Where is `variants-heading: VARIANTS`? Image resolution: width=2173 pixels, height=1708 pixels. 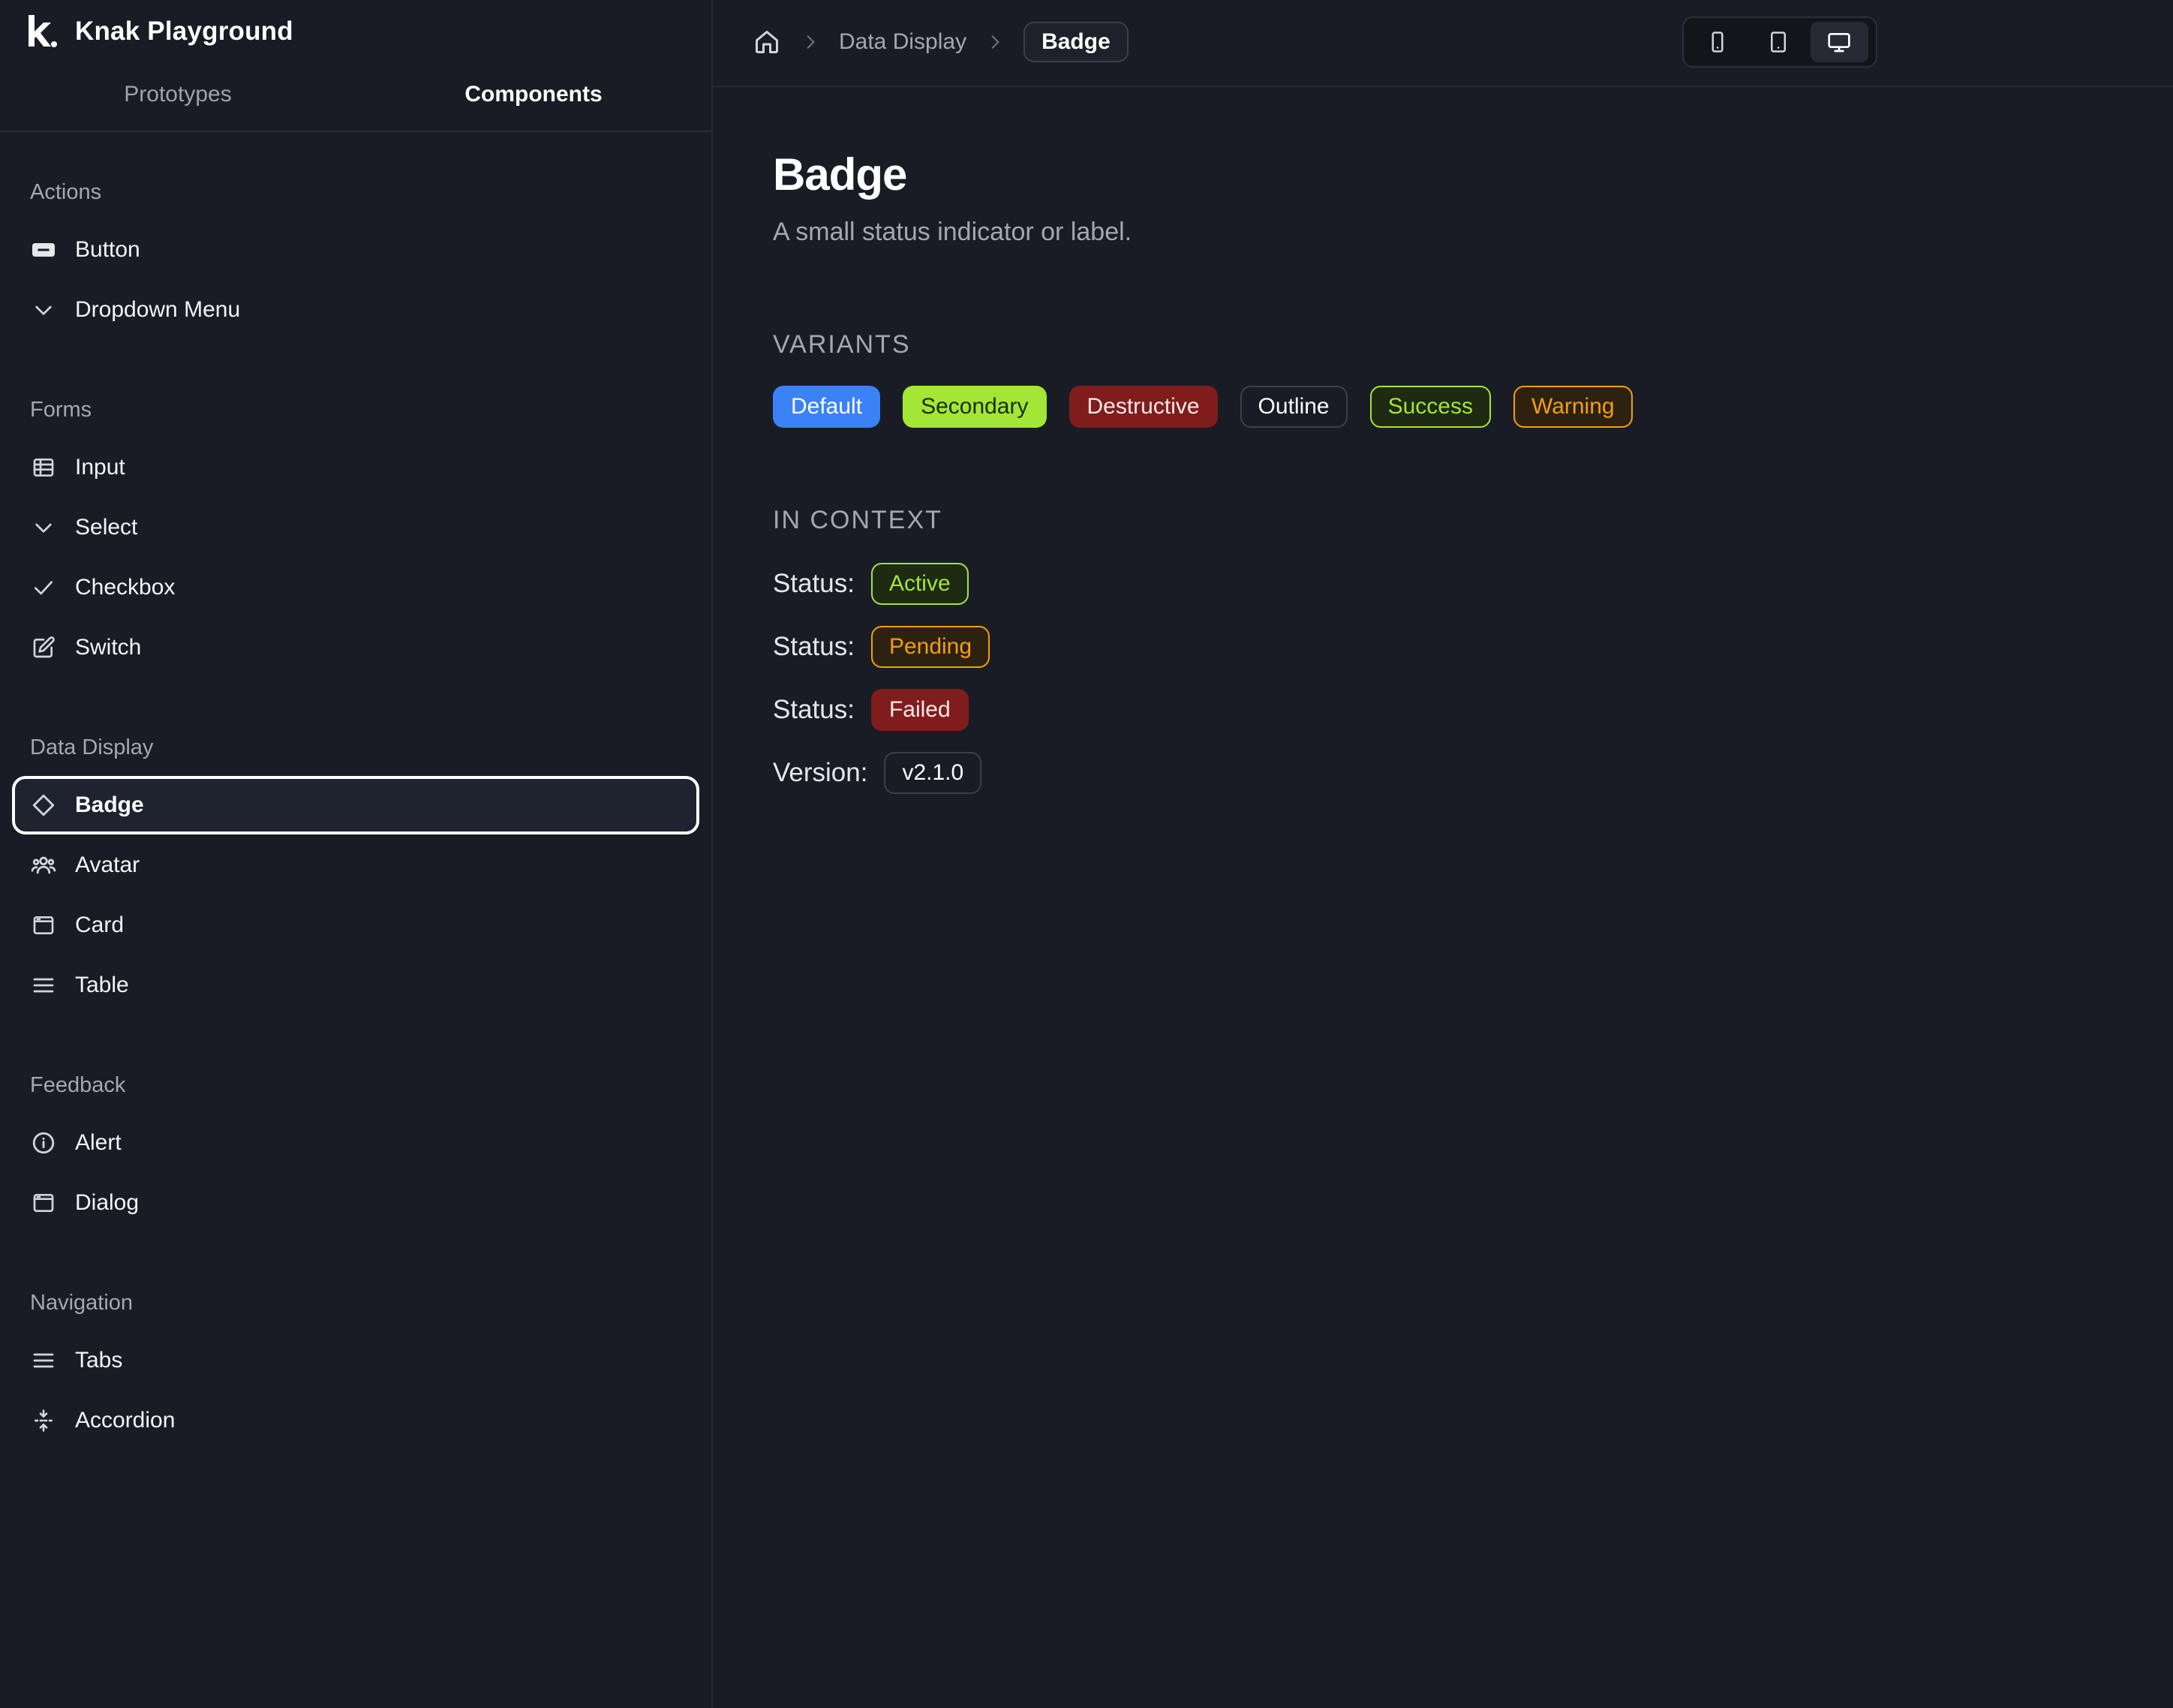
variants-heading: VARIANTS is located at coordinates (842, 344).